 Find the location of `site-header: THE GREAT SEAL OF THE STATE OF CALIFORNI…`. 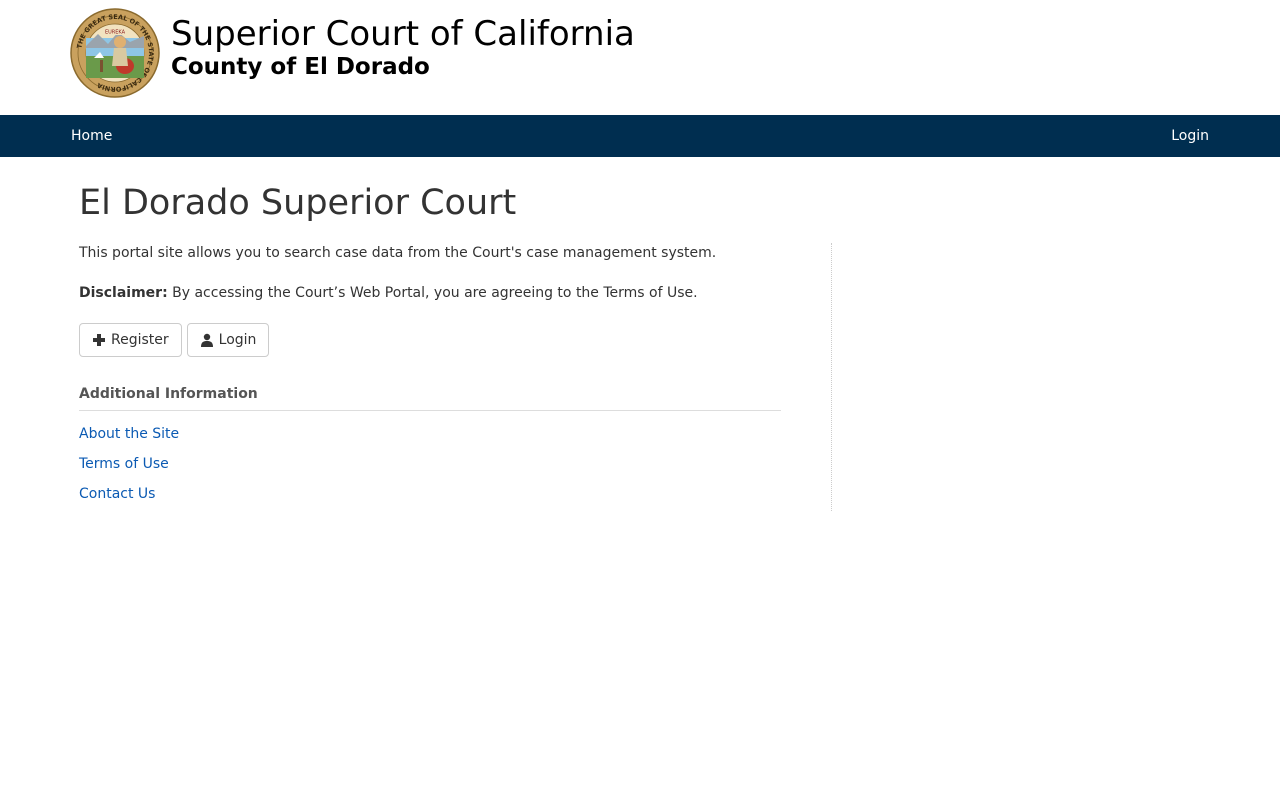

site-header: THE GREAT SEAL OF THE STATE OF CALIFORNI… is located at coordinates (640, 57).